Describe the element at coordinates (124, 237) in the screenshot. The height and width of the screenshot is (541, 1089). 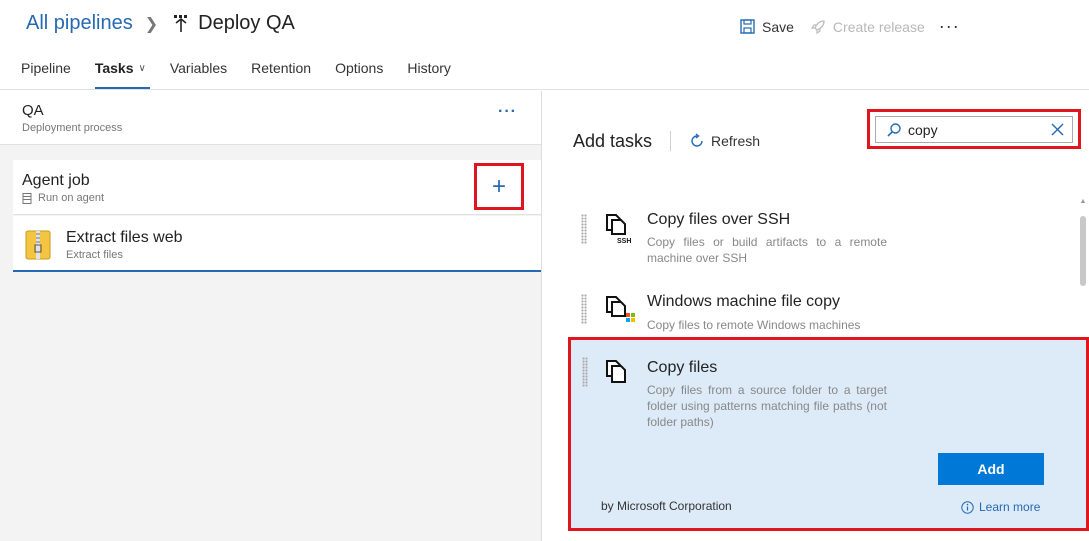
I see `task-name: Extract files web` at that location.